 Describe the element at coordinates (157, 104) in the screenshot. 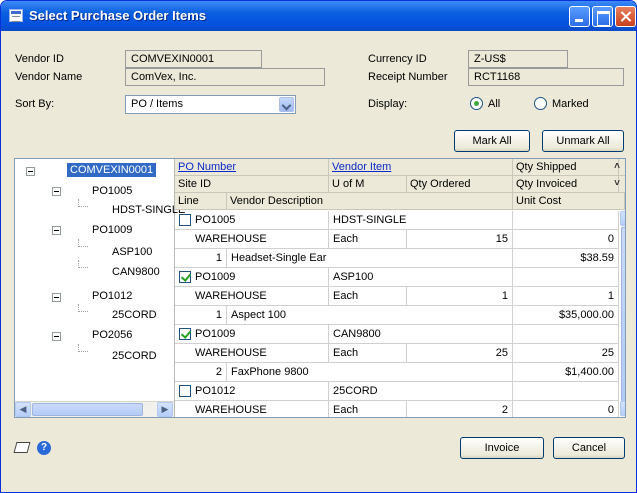

I see `sort-by-value: PO / Items` at that location.